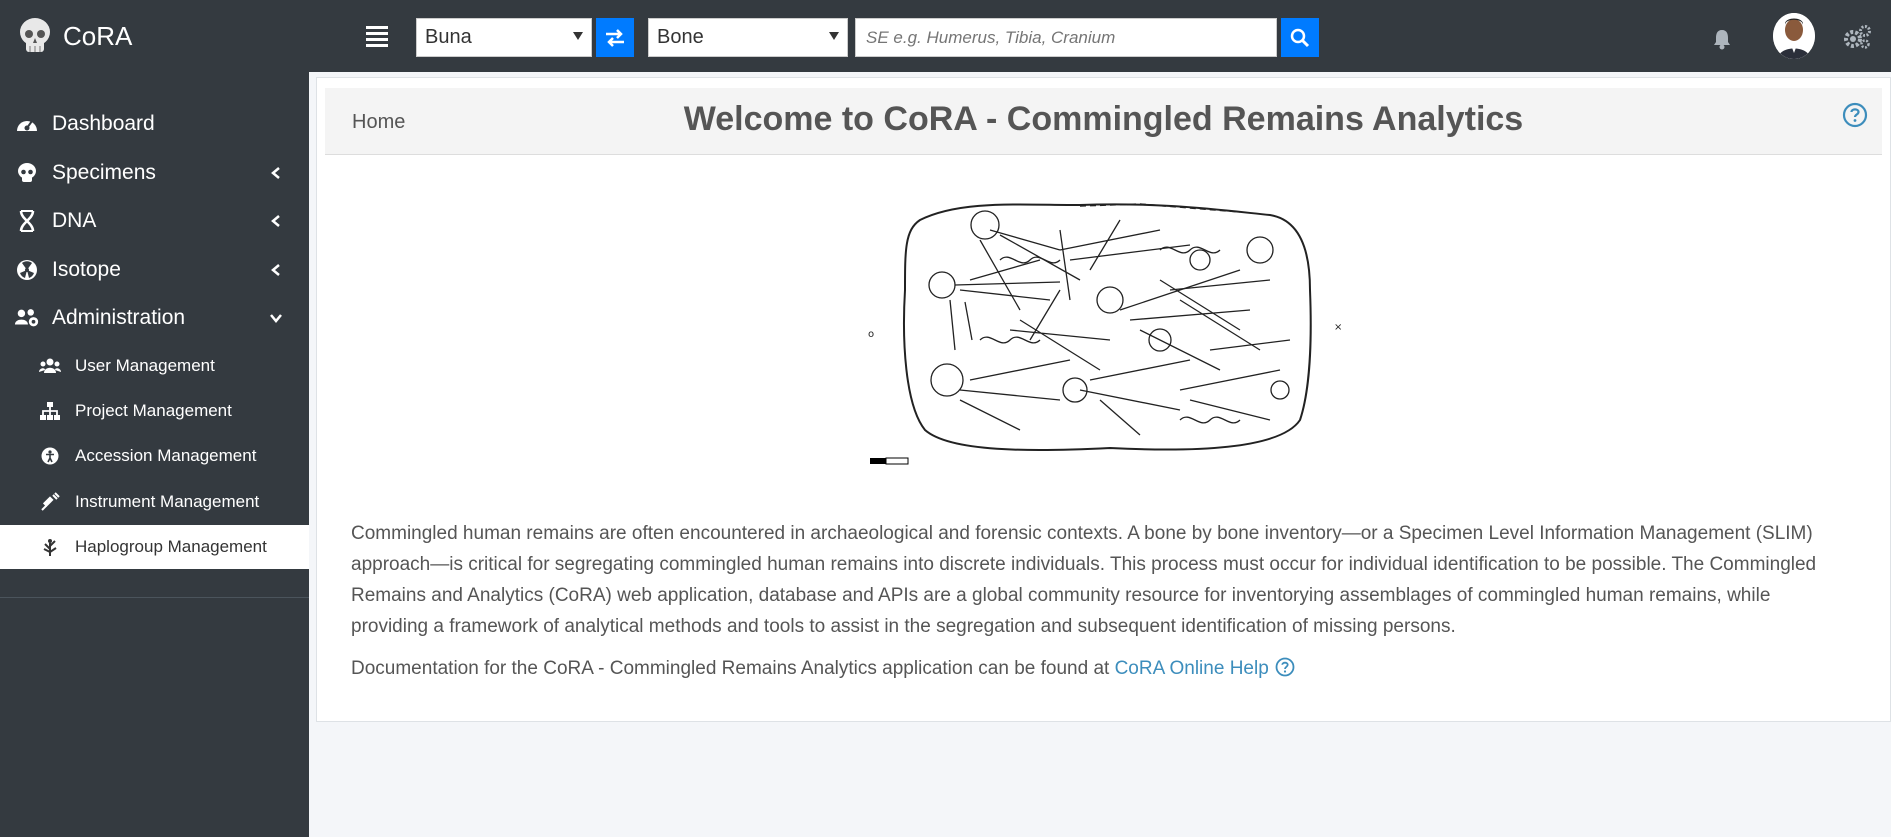 This screenshot has width=1891, height=837. I want to click on sidebar-subitem-label: Instrument Management, so click(167, 501).